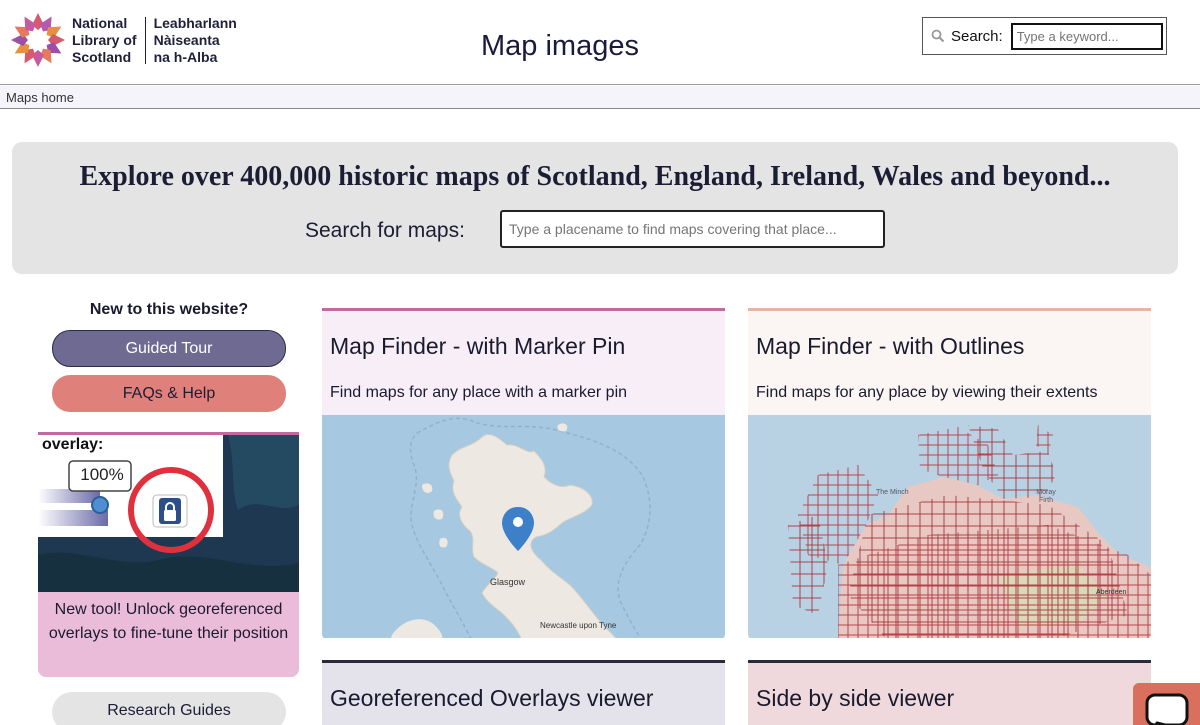 The image size is (1200, 725). Describe the element at coordinates (40, 97) in the screenshot. I see `breadcrumb-maps-home: Maps home` at that location.